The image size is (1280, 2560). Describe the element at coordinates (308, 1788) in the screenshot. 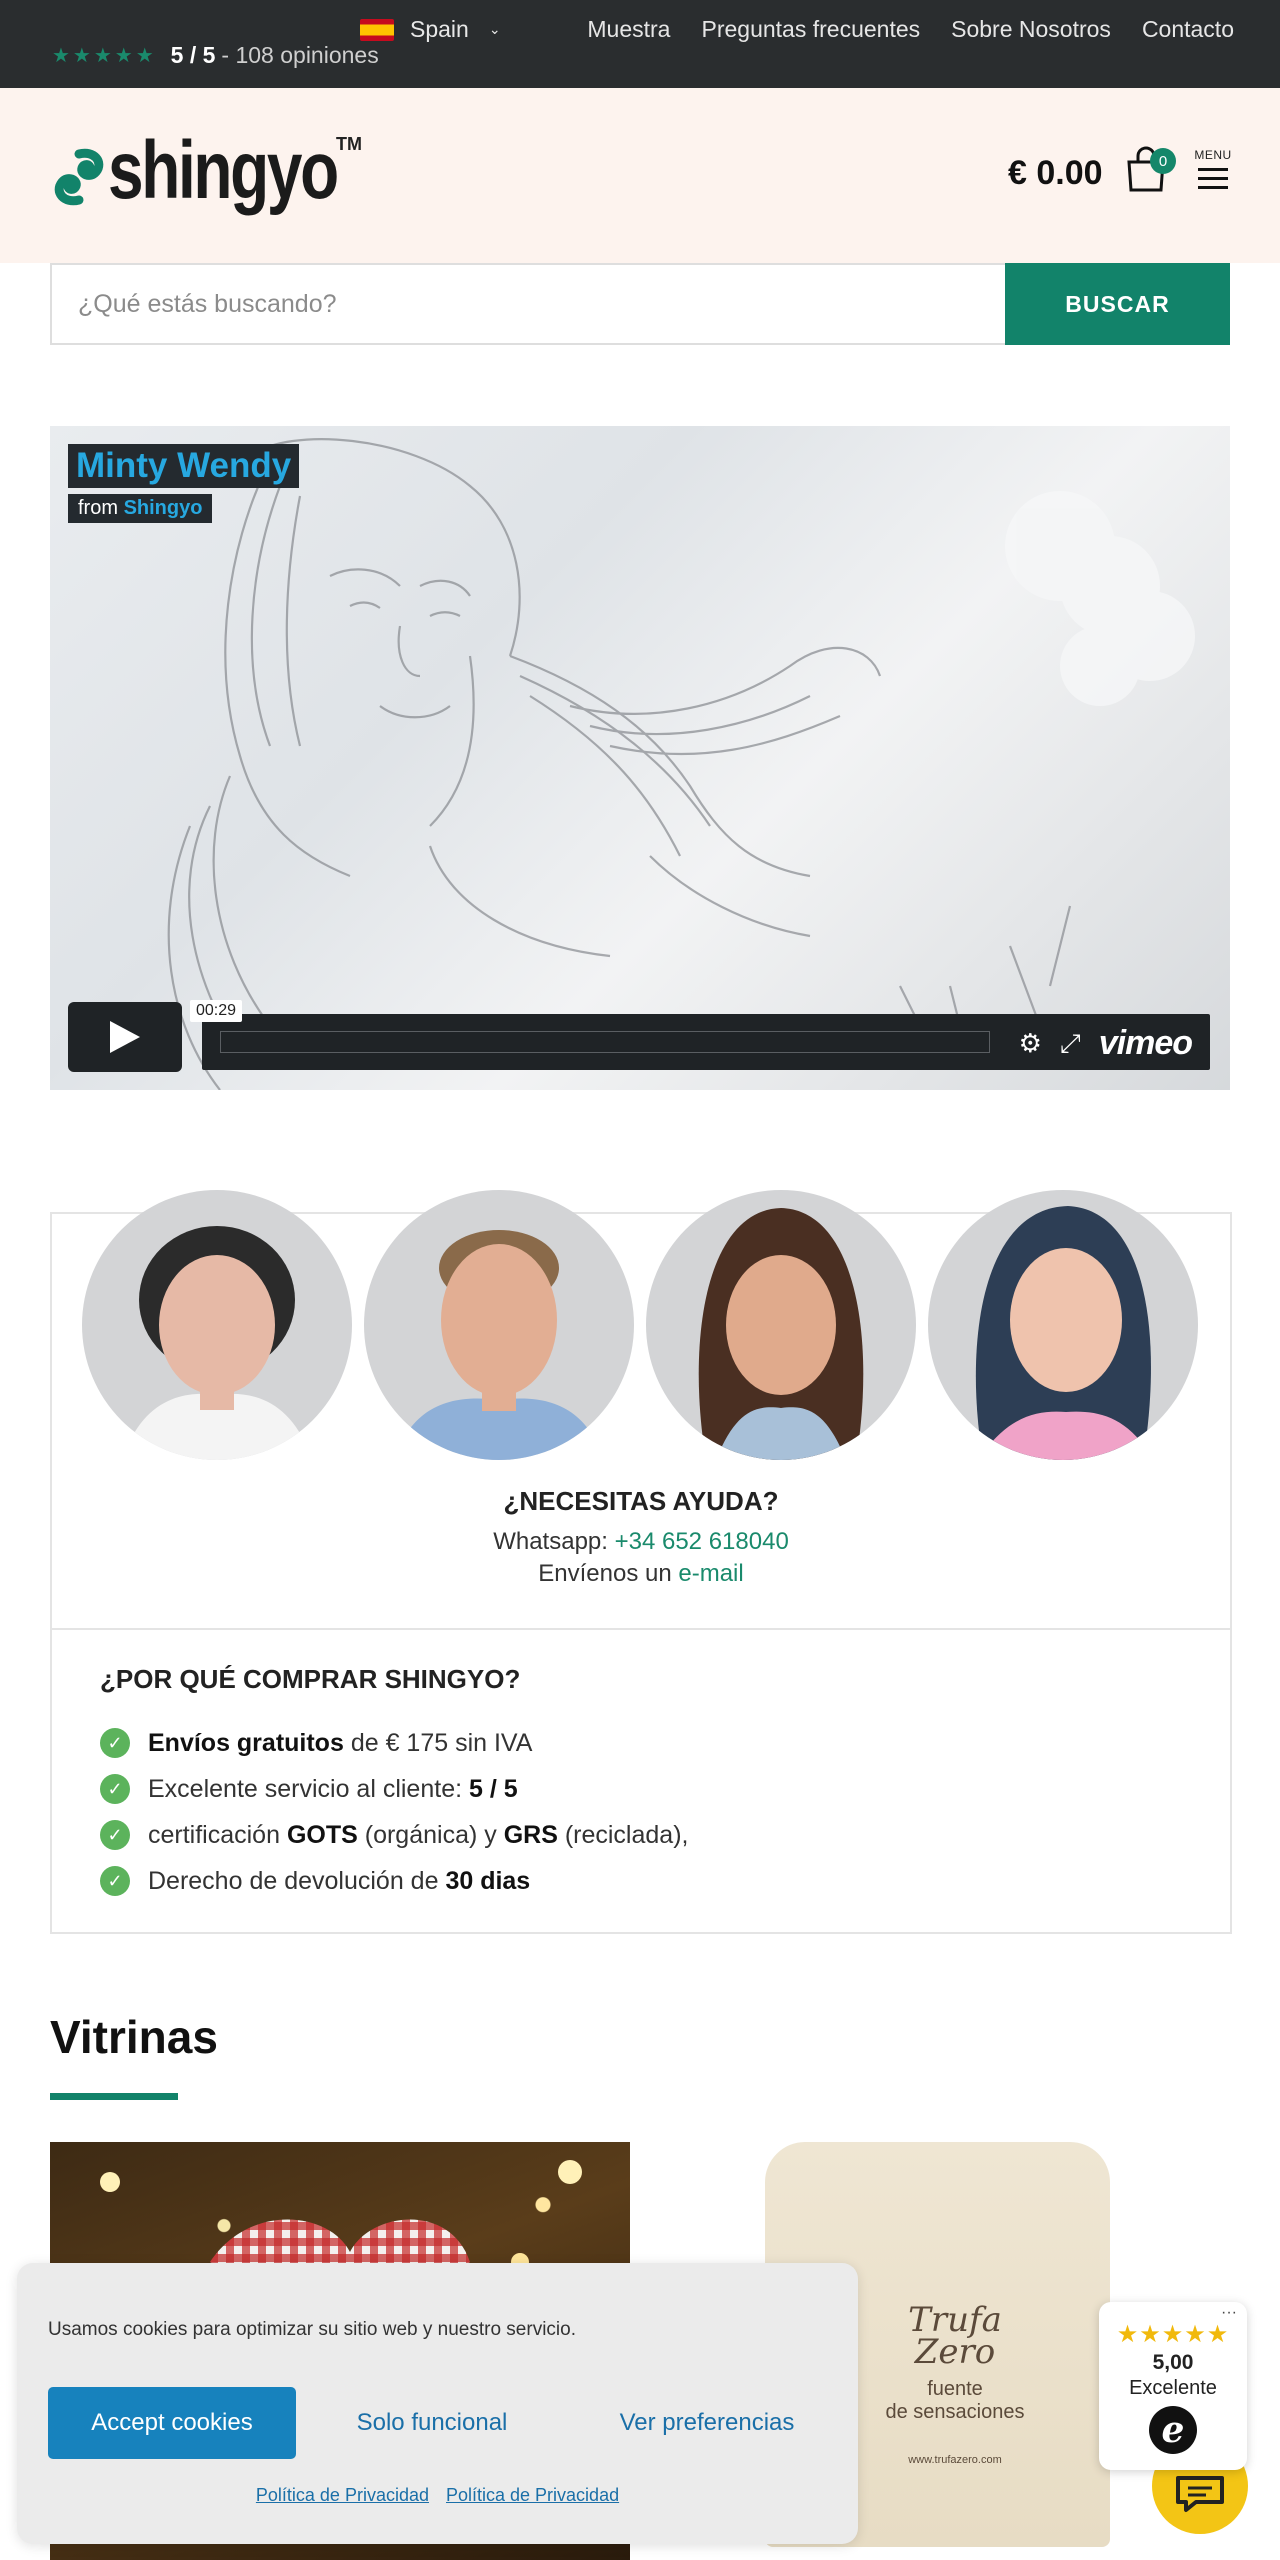

I see `reason-text: Excelente servicio al cliente:` at that location.